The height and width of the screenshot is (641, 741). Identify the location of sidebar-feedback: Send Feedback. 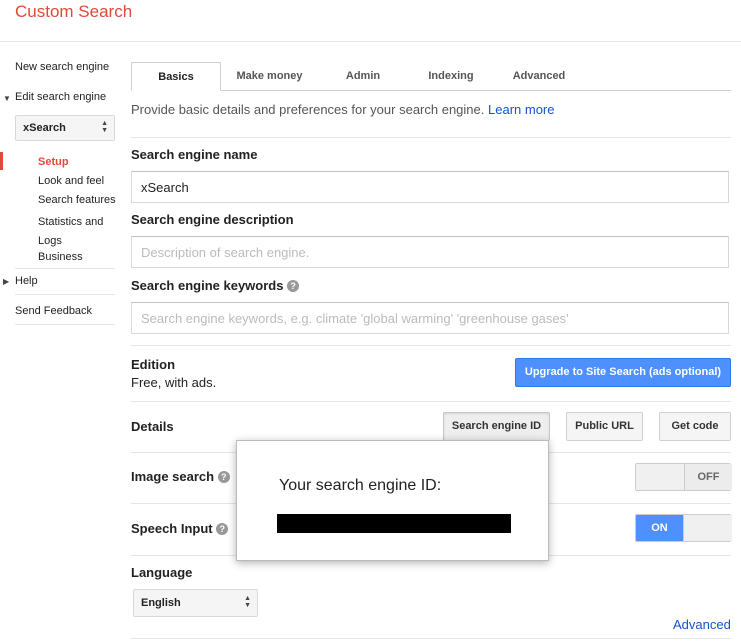
(53, 311).